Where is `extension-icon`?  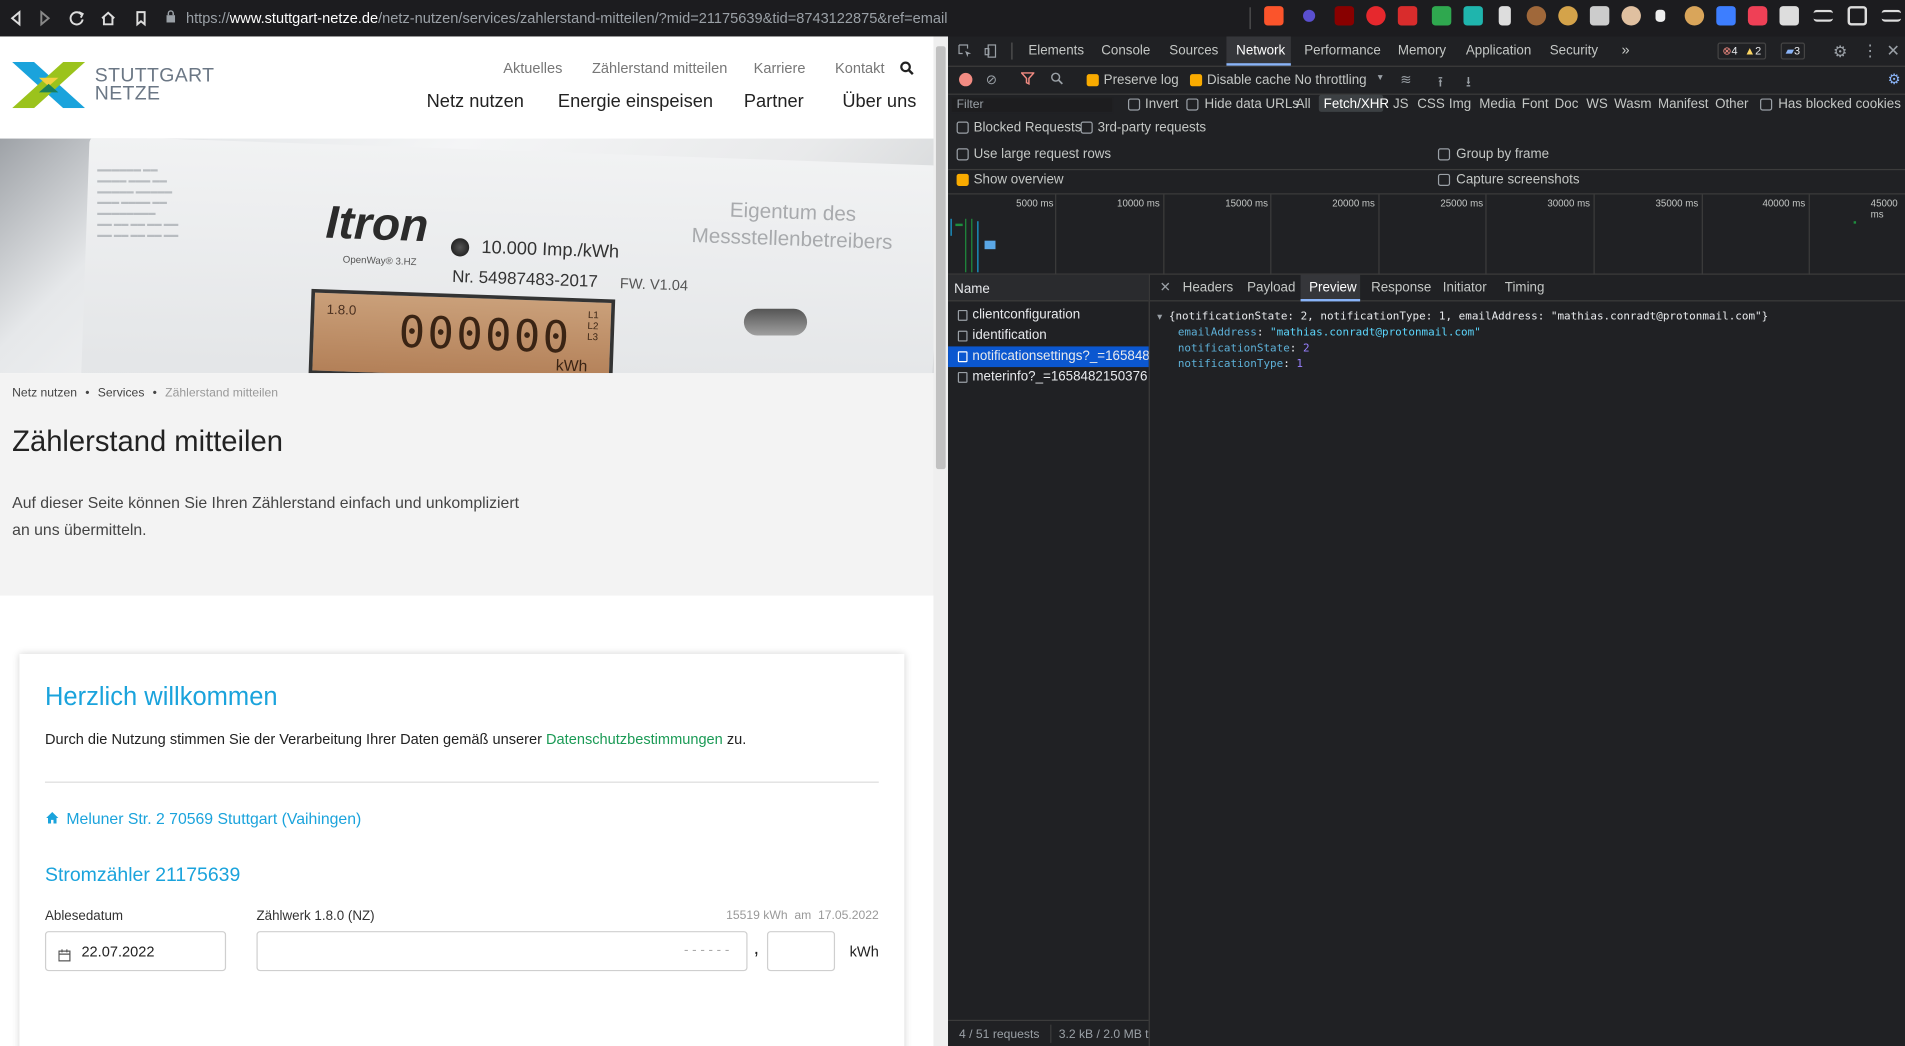 extension-icon is located at coordinates (1309, 15).